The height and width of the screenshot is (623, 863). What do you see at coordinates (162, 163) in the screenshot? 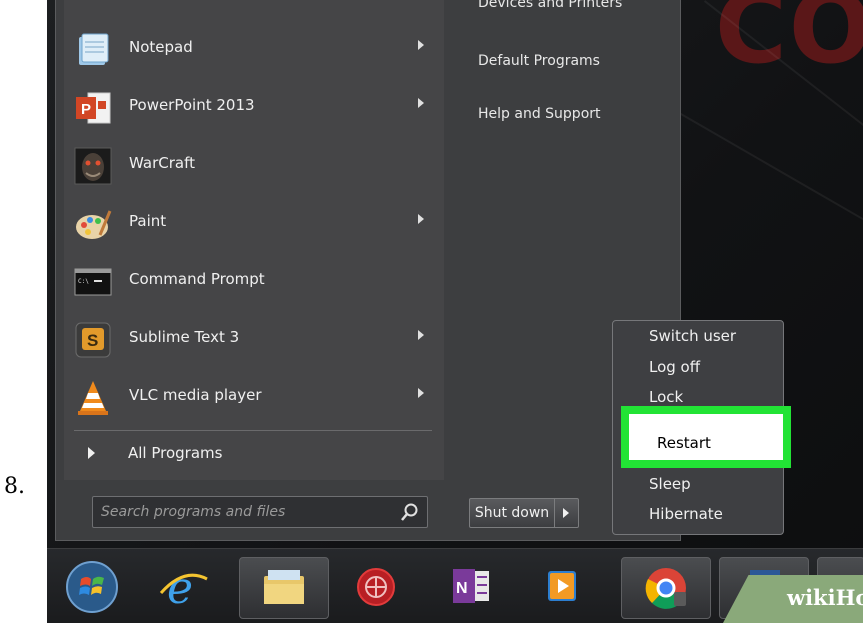
I see `program-label: WarCraft` at bounding box center [162, 163].